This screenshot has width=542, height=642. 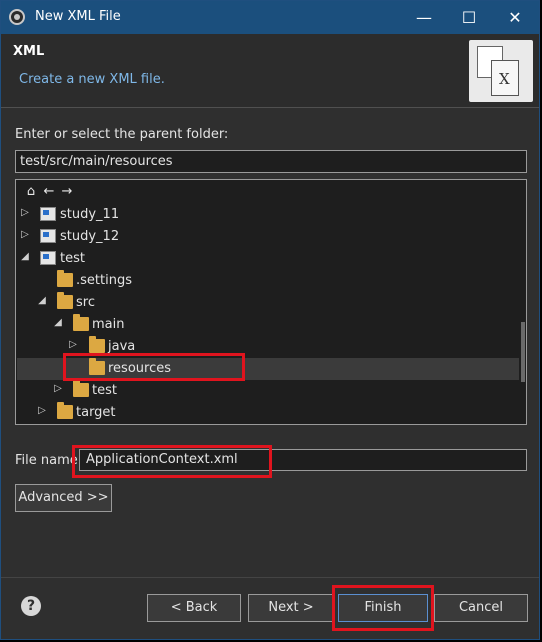 What do you see at coordinates (268, 391) in the screenshot?
I see `tree-item-test-folder: ▷ test` at bounding box center [268, 391].